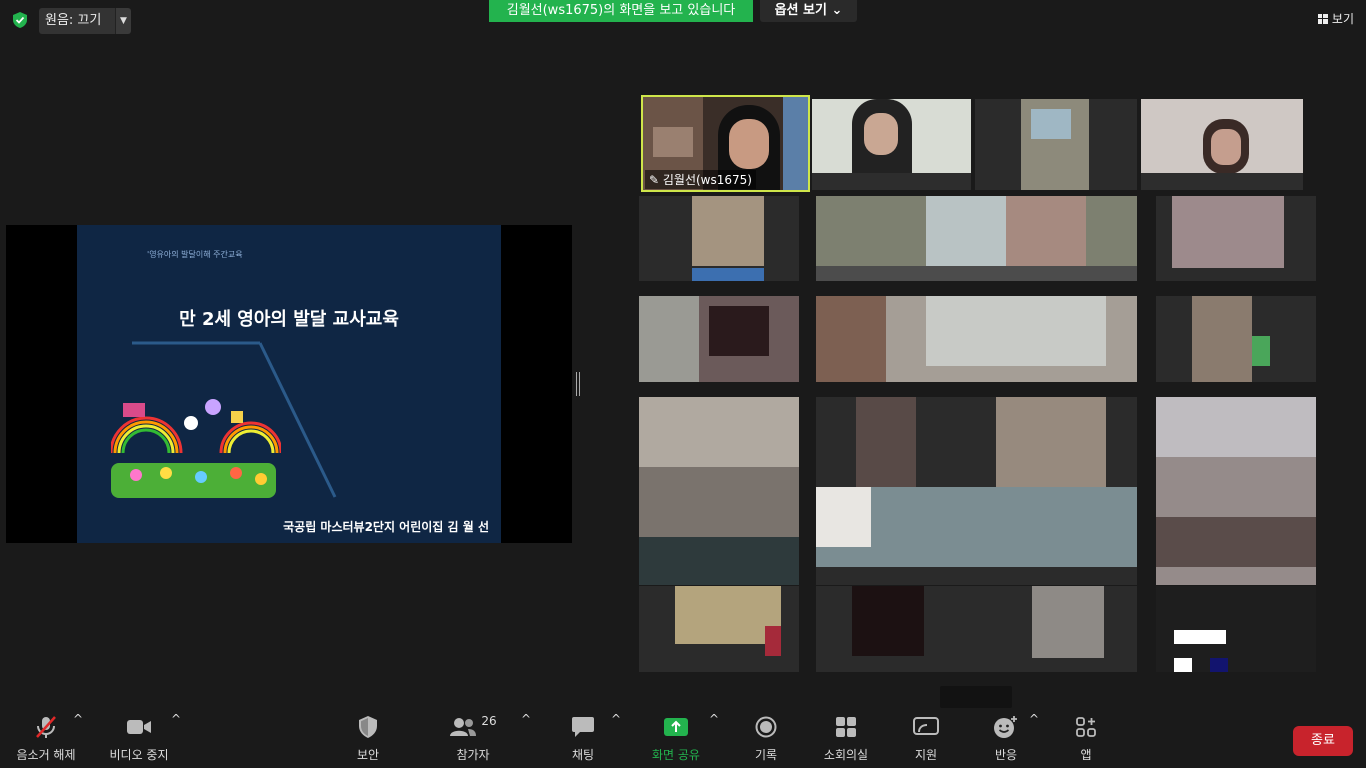  Describe the element at coordinates (766, 755) in the screenshot. I see `record-label: 기록` at that location.